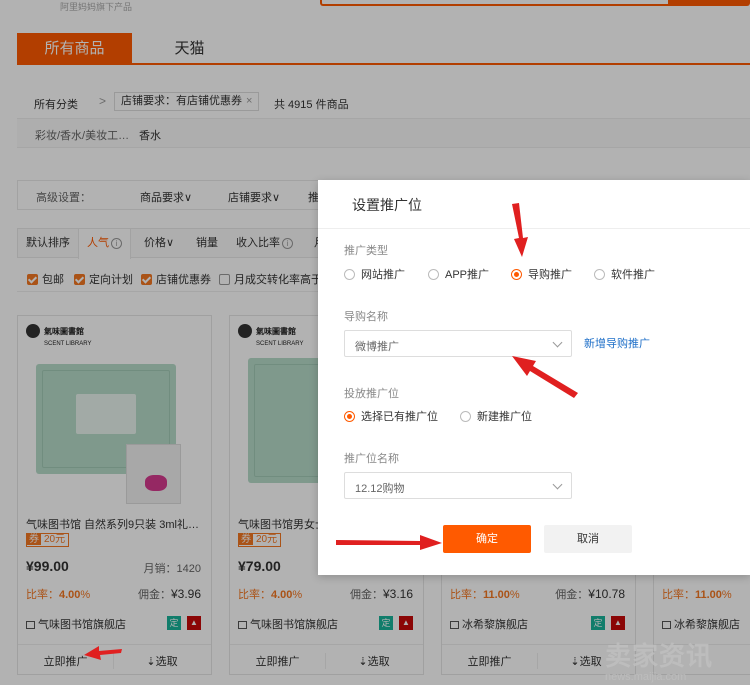  Describe the element at coordinates (383, 275) in the screenshot. I see `radio-label: 网站推广` at that location.